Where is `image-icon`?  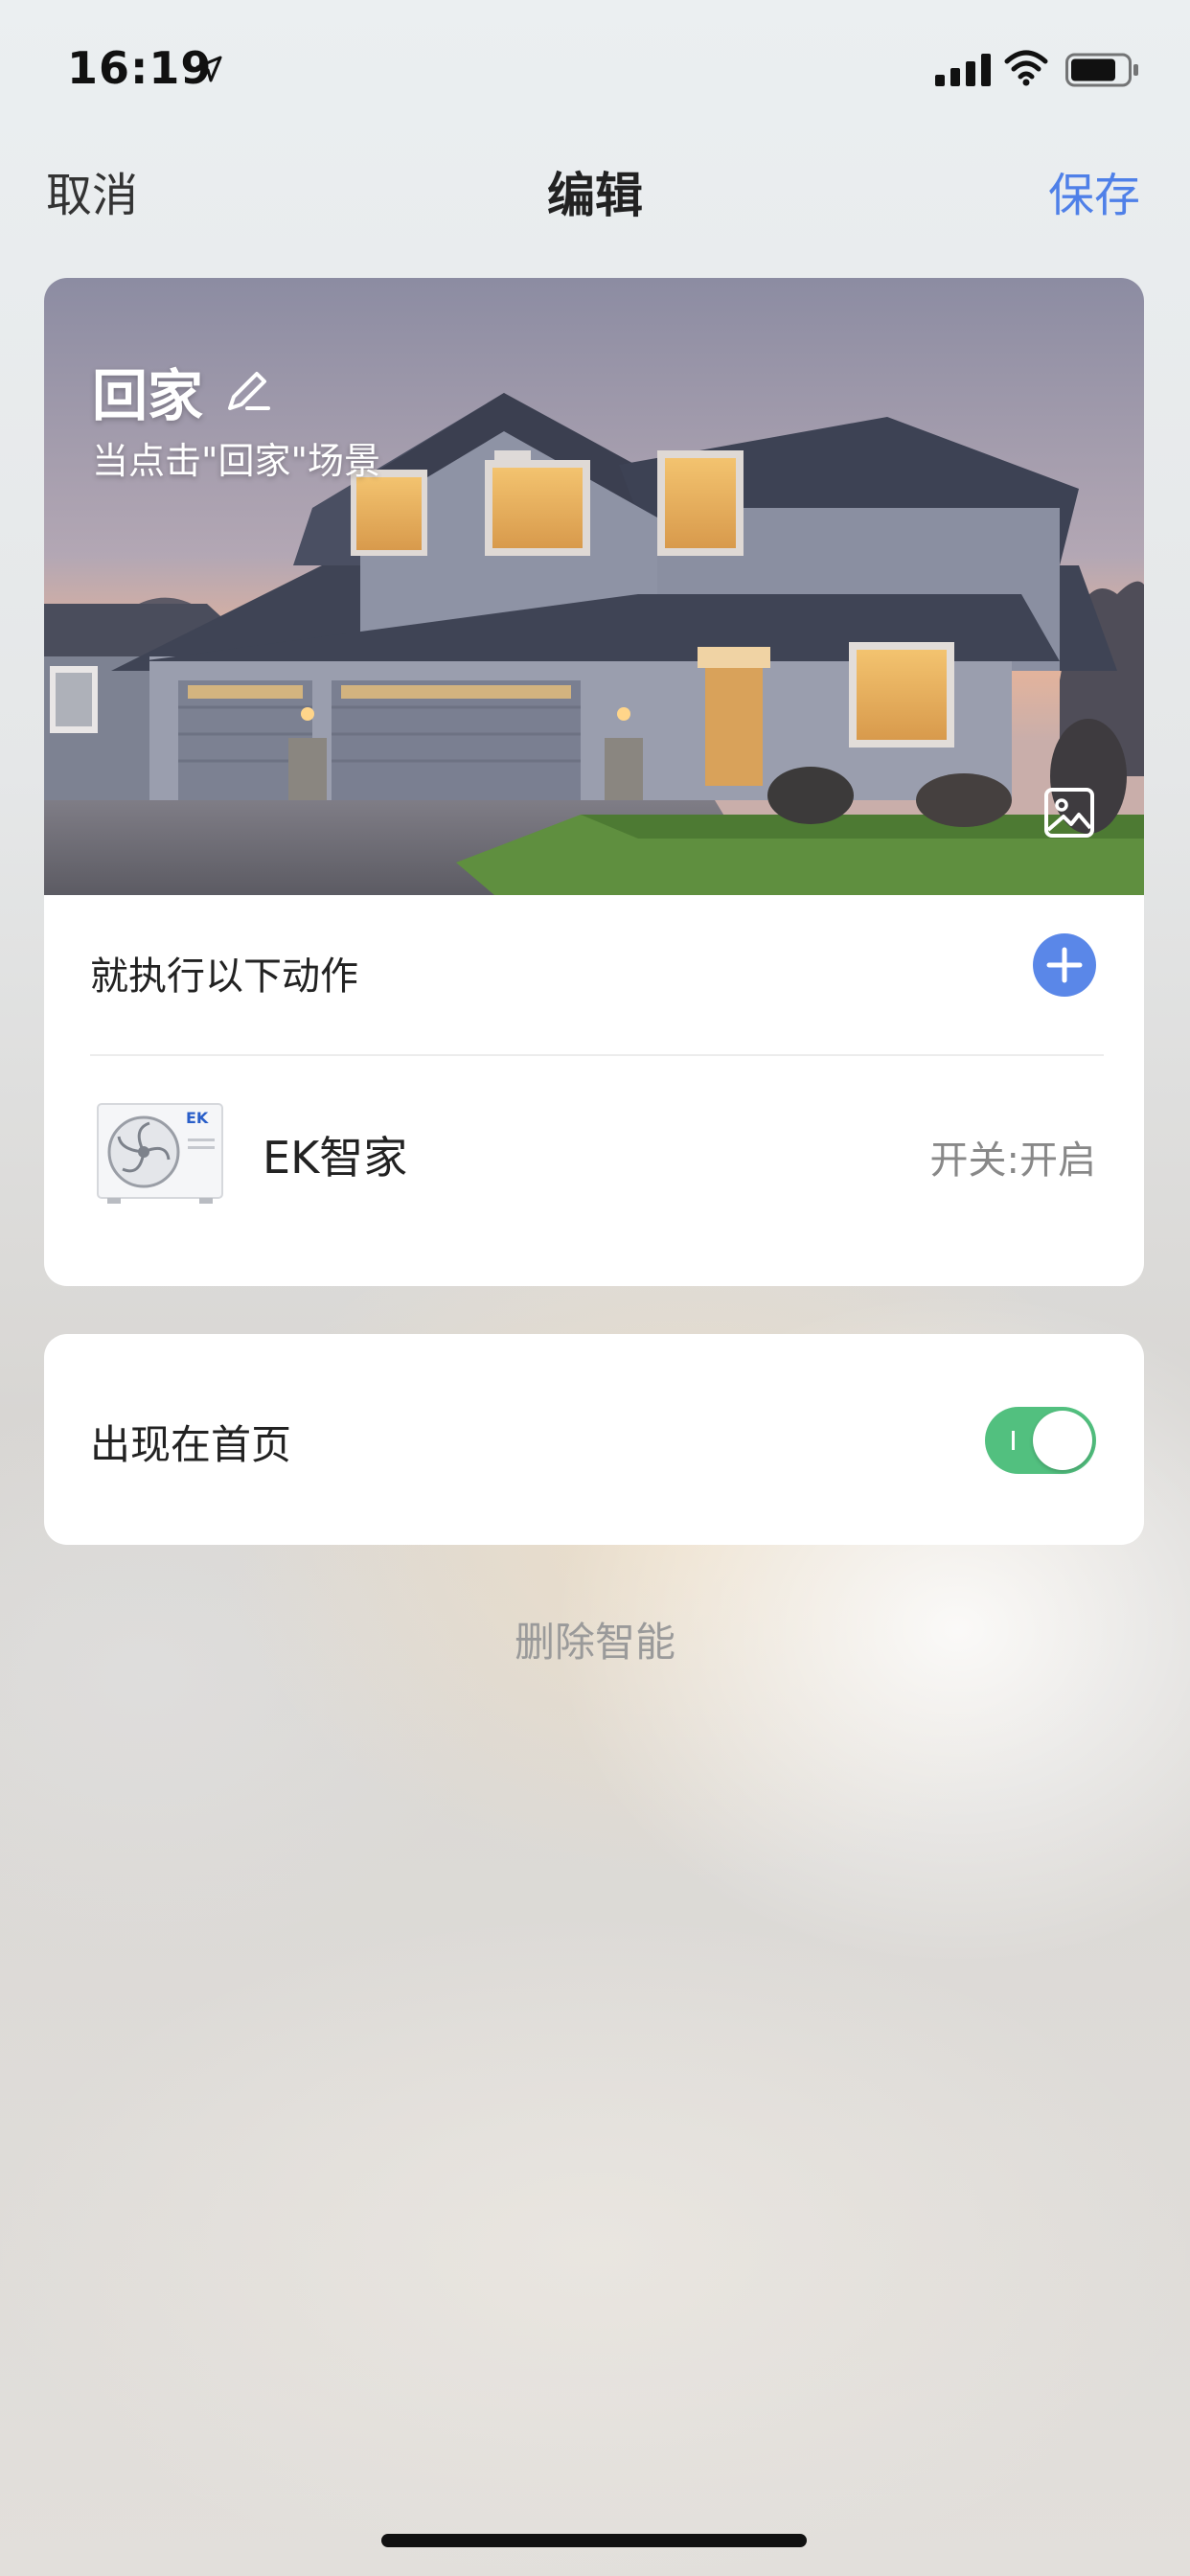
image-icon is located at coordinates (1069, 813).